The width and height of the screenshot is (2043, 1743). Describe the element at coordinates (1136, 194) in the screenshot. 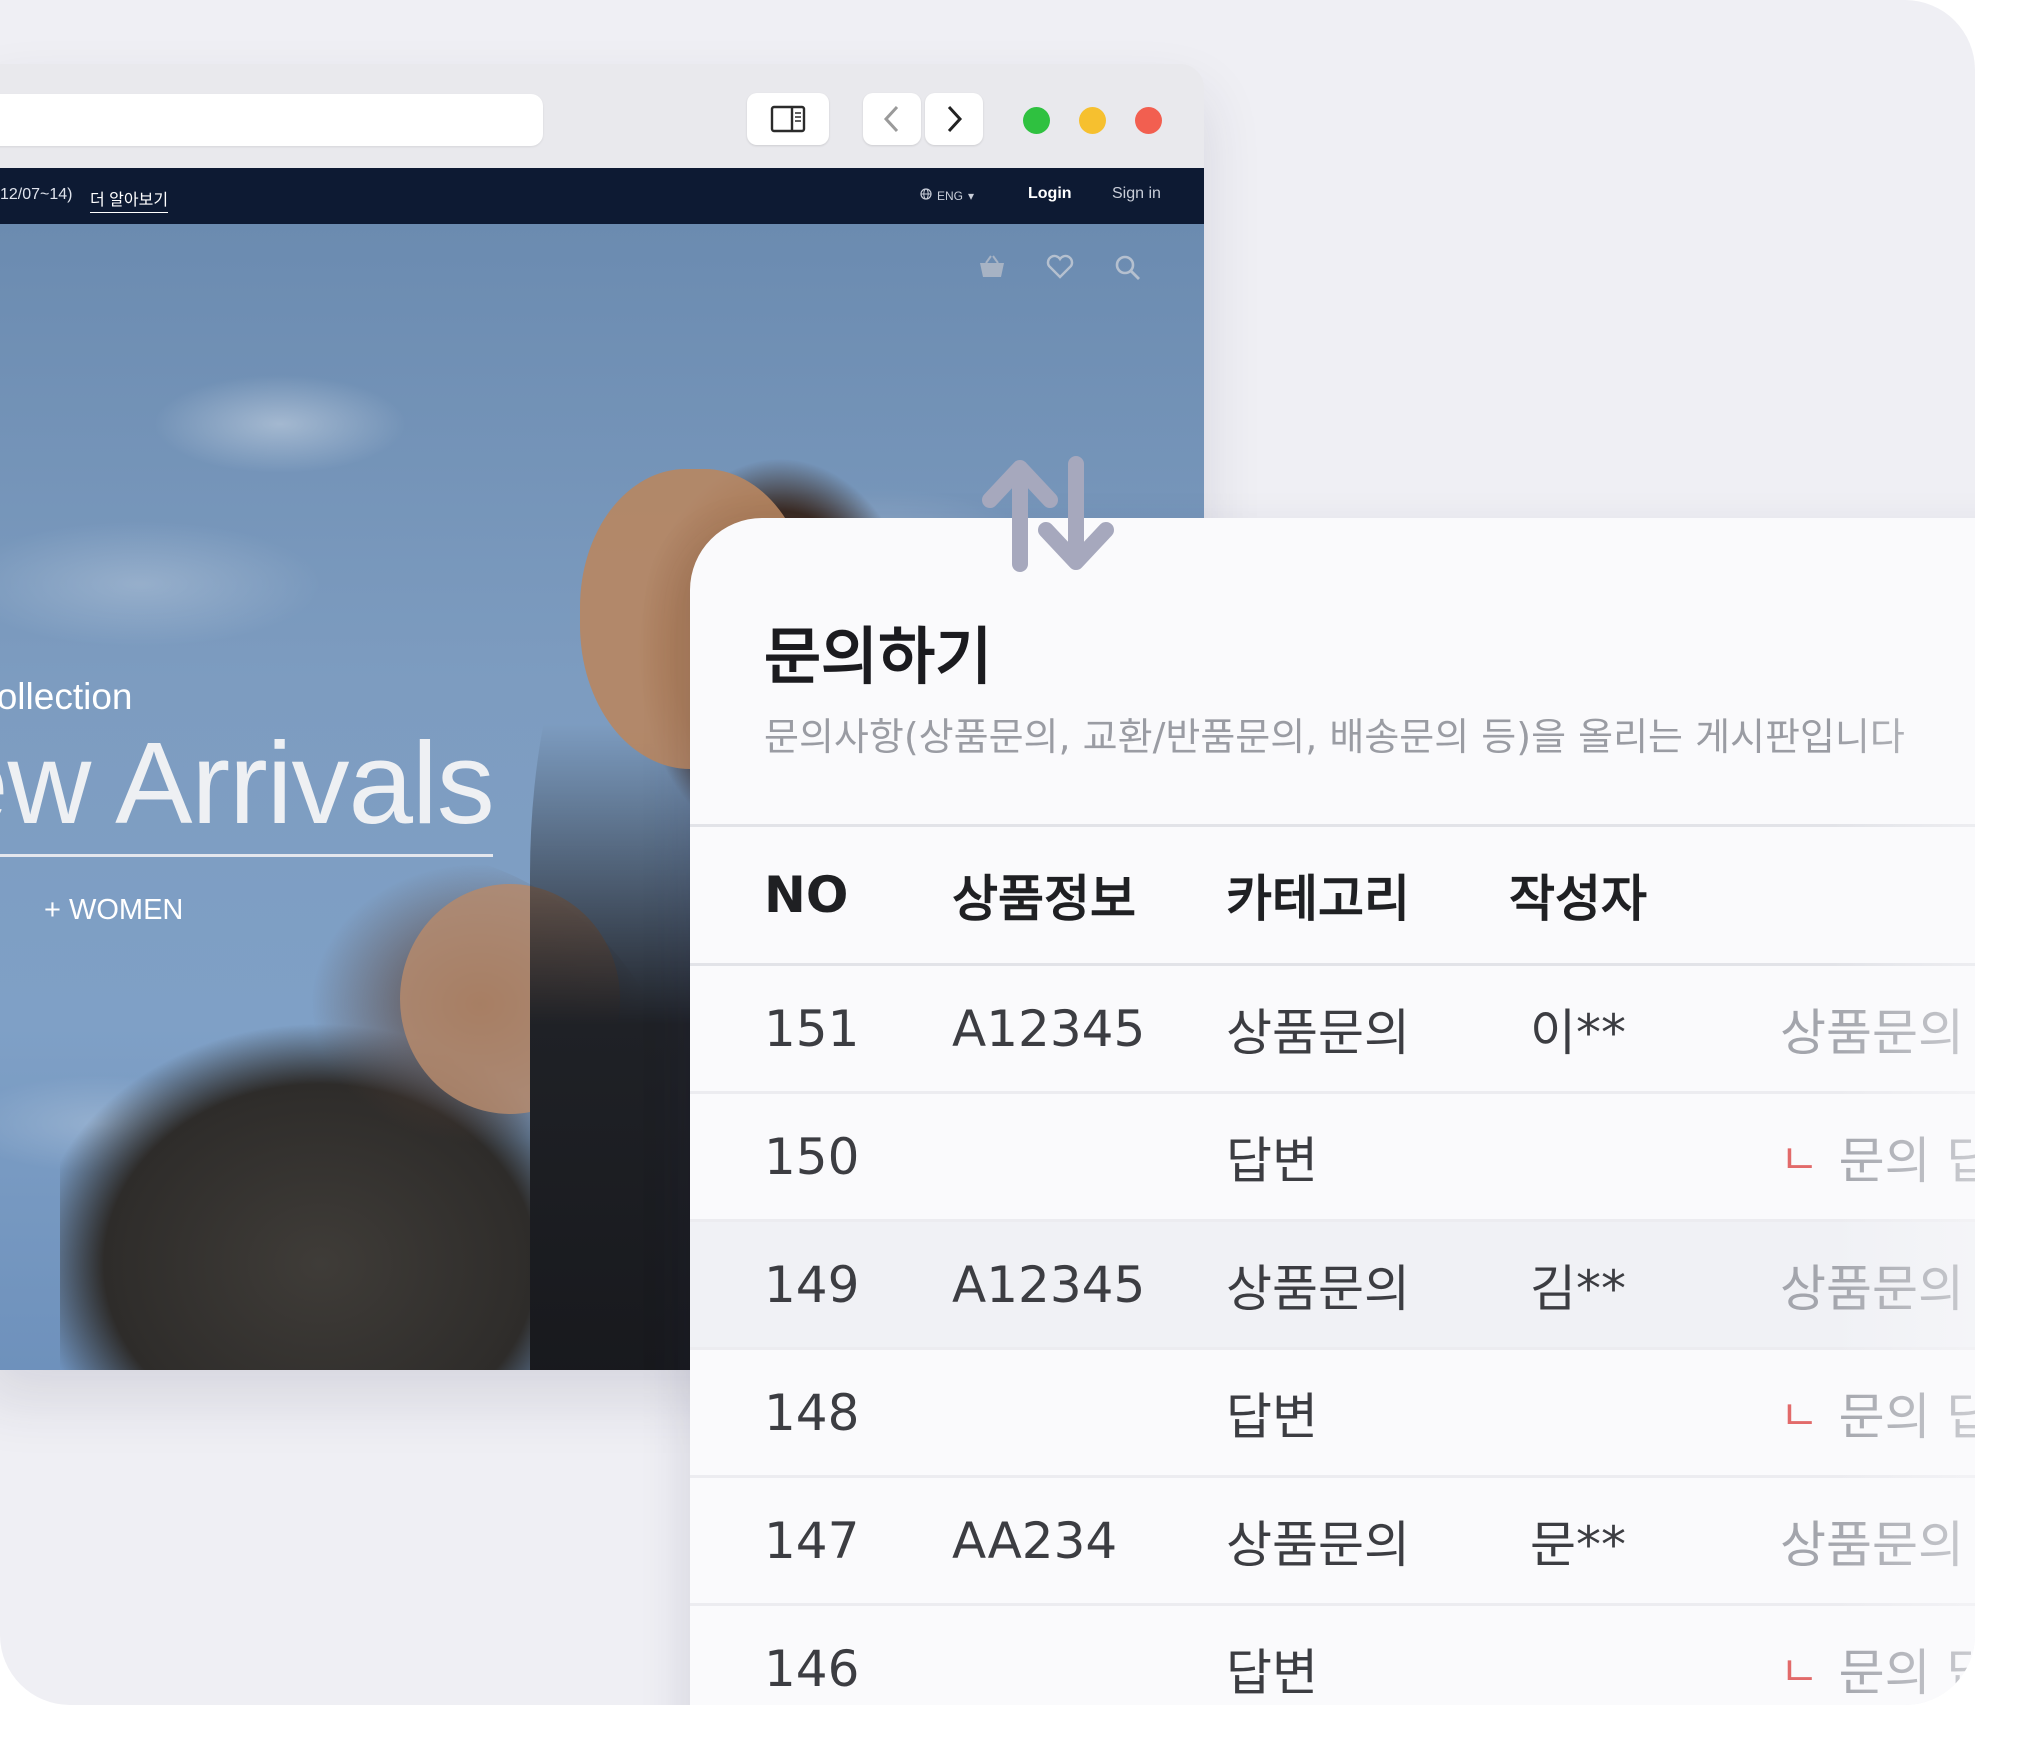

I see `signin-link: Sign in` at that location.